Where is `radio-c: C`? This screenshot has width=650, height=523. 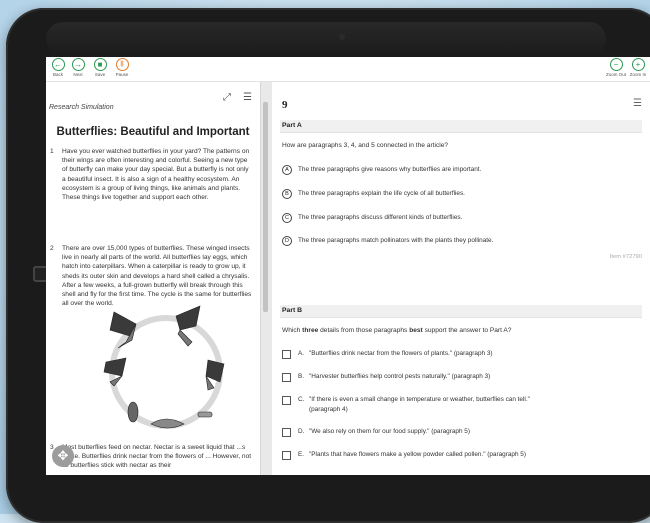
radio-c: C is located at coordinates (287, 218).